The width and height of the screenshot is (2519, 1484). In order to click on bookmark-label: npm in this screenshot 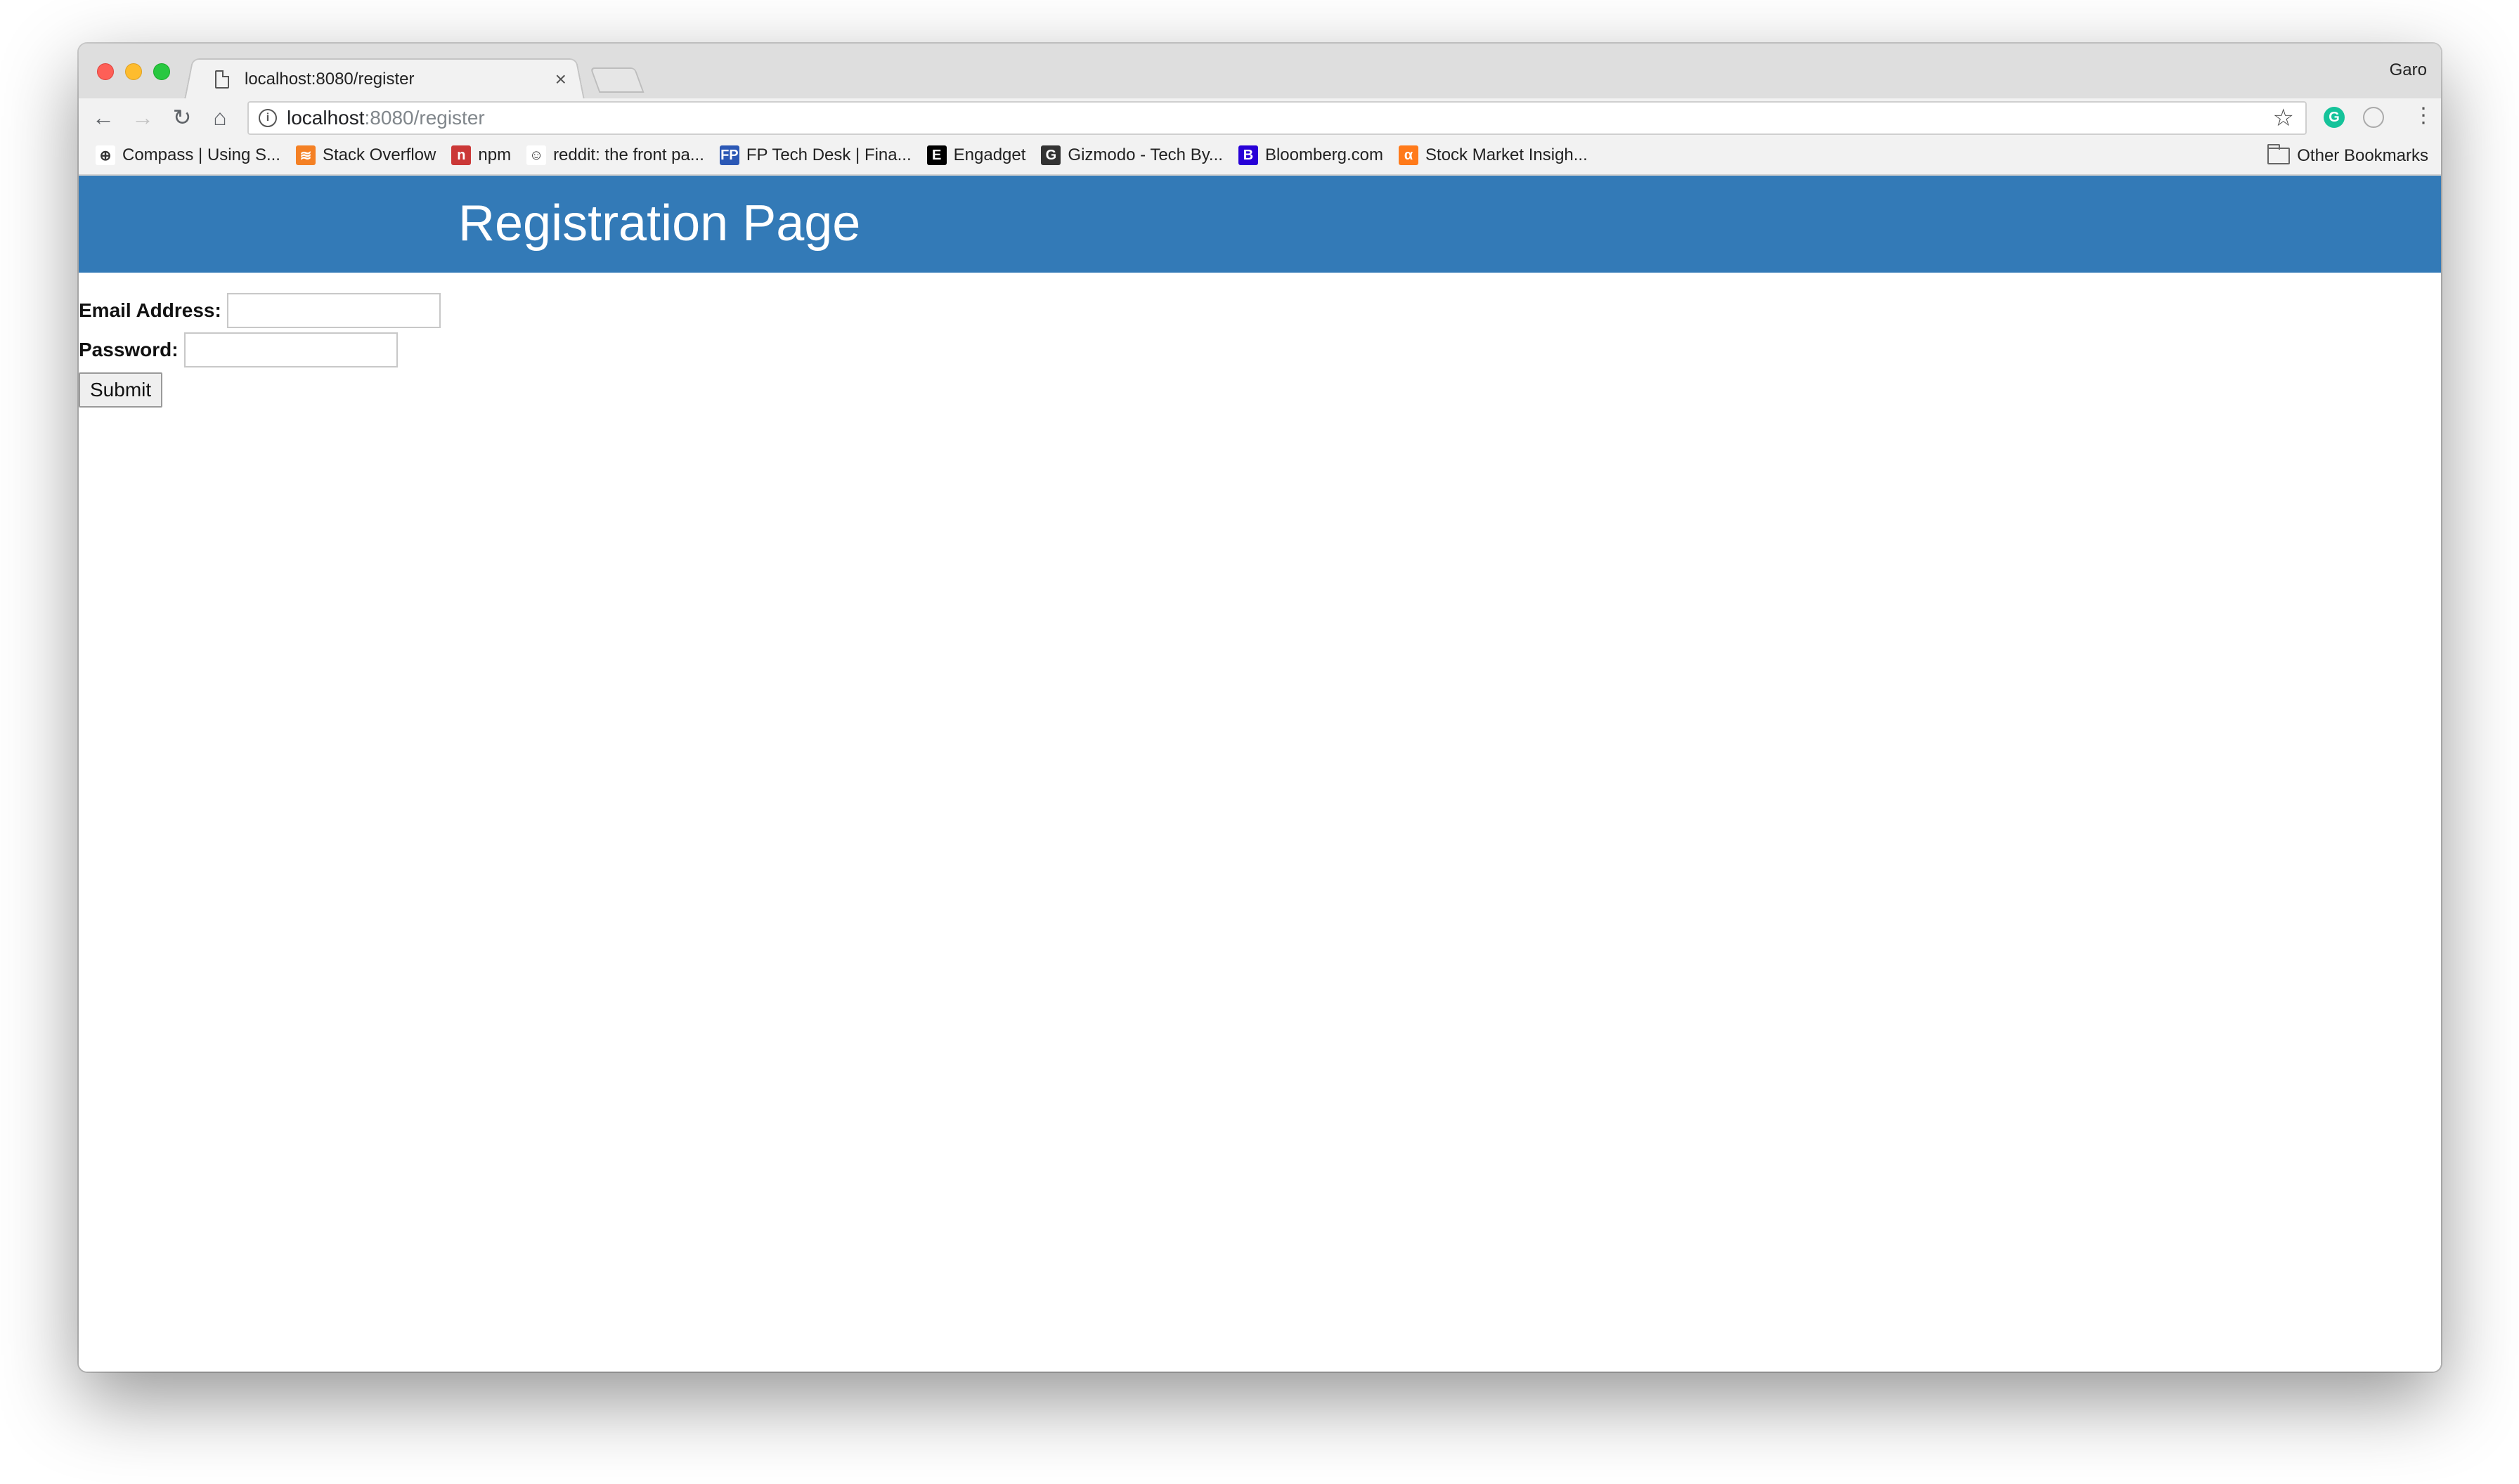, I will do `click(495, 154)`.